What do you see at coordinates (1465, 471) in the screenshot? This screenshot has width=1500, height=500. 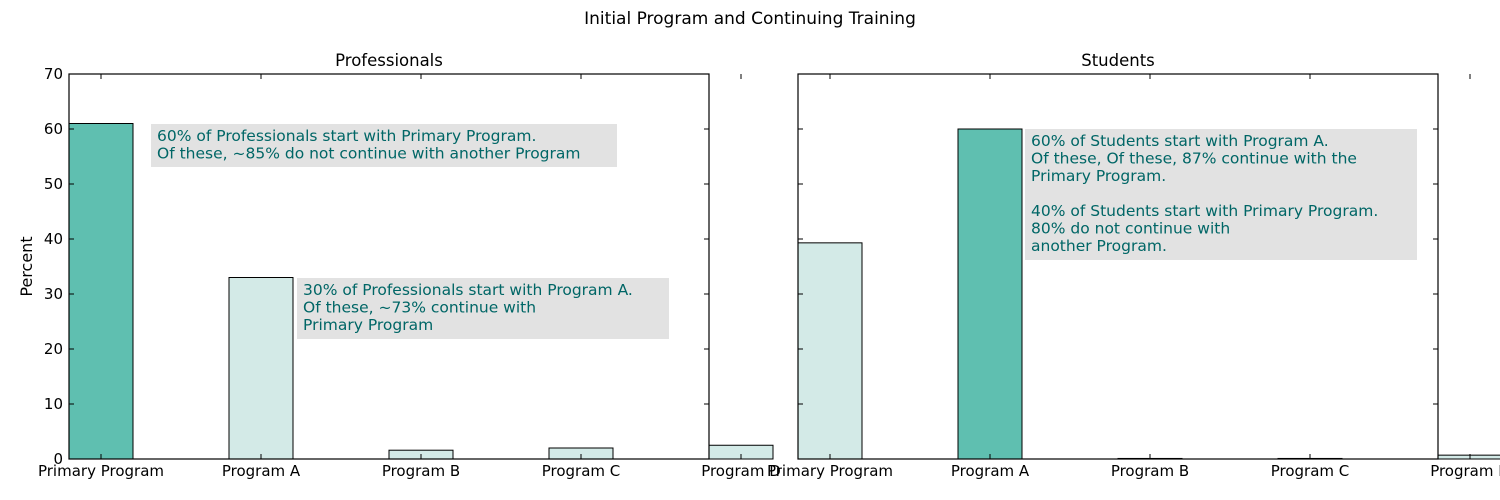 I see `xtick-label: Program D` at bounding box center [1465, 471].